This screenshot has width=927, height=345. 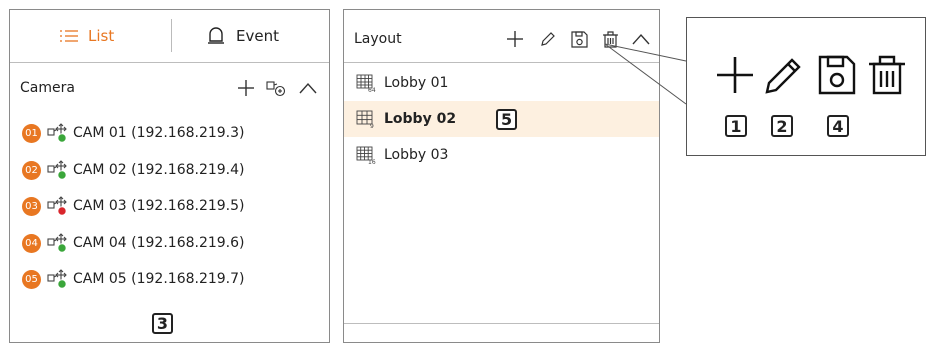 What do you see at coordinates (837, 75) in the screenshot?
I see `save-icon` at bounding box center [837, 75].